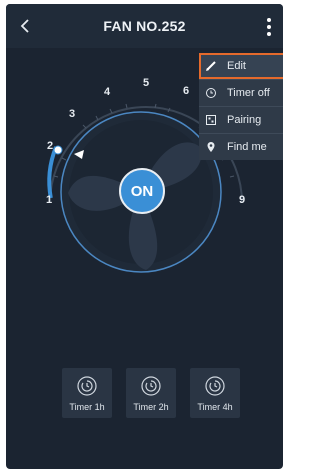  Describe the element at coordinates (87, 407) in the screenshot. I see `timer-label: Timer 1h` at that location.